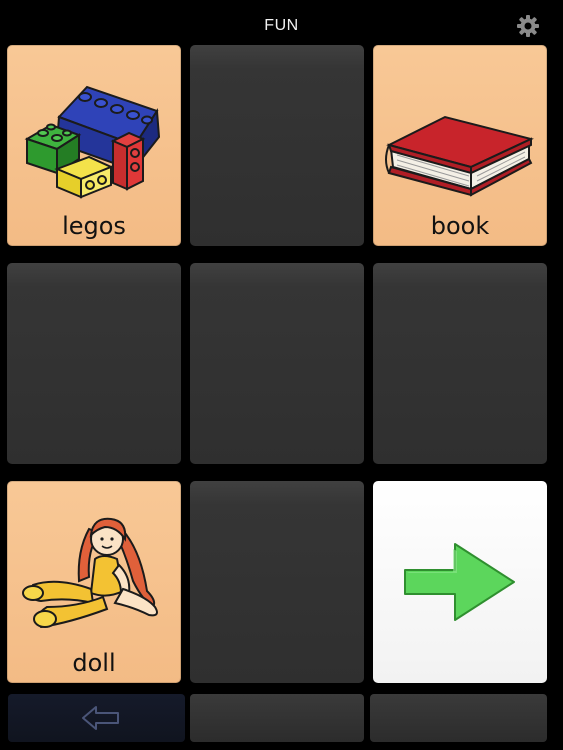 This screenshot has height=750, width=563. Describe the element at coordinates (92, 142) in the screenshot. I see `legos-picture` at that location.